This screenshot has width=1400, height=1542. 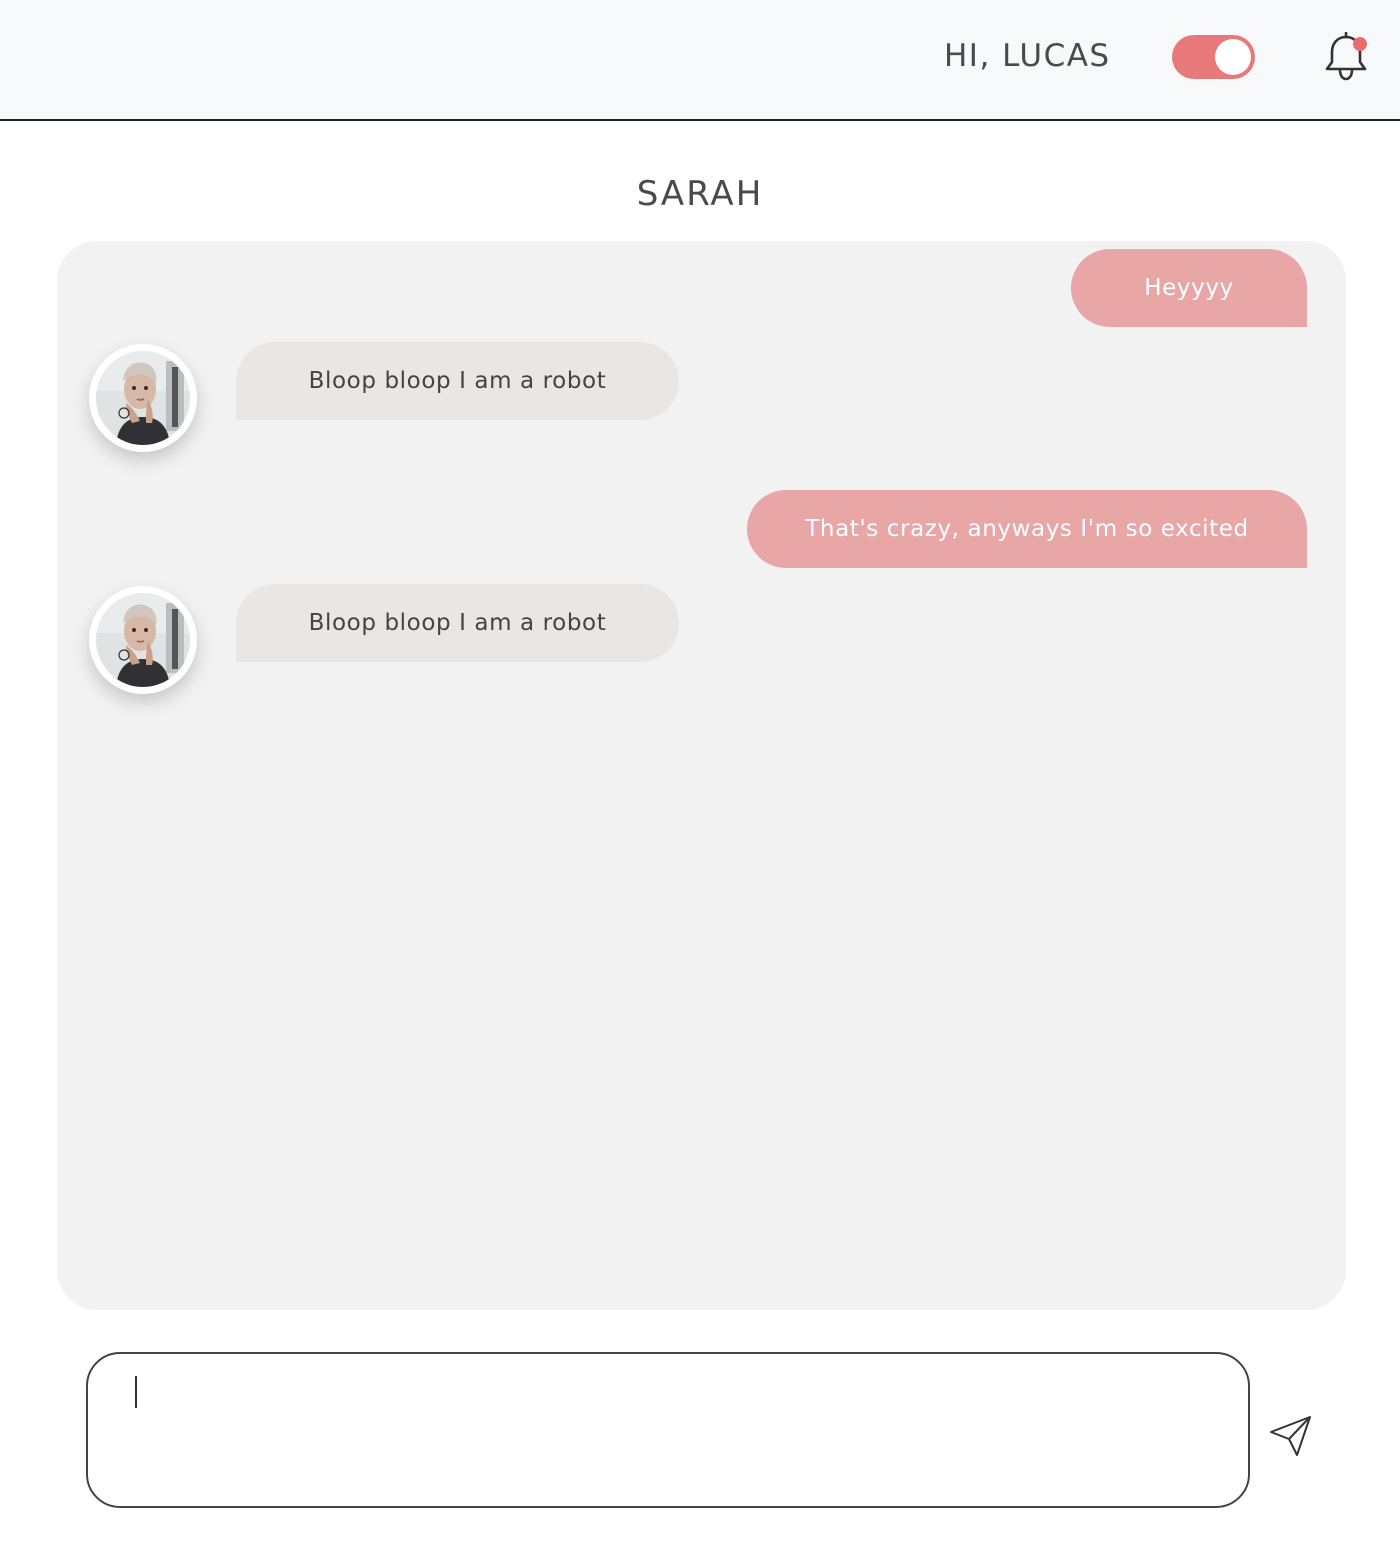 What do you see at coordinates (1360, 44) in the screenshot?
I see `unread-dot` at bounding box center [1360, 44].